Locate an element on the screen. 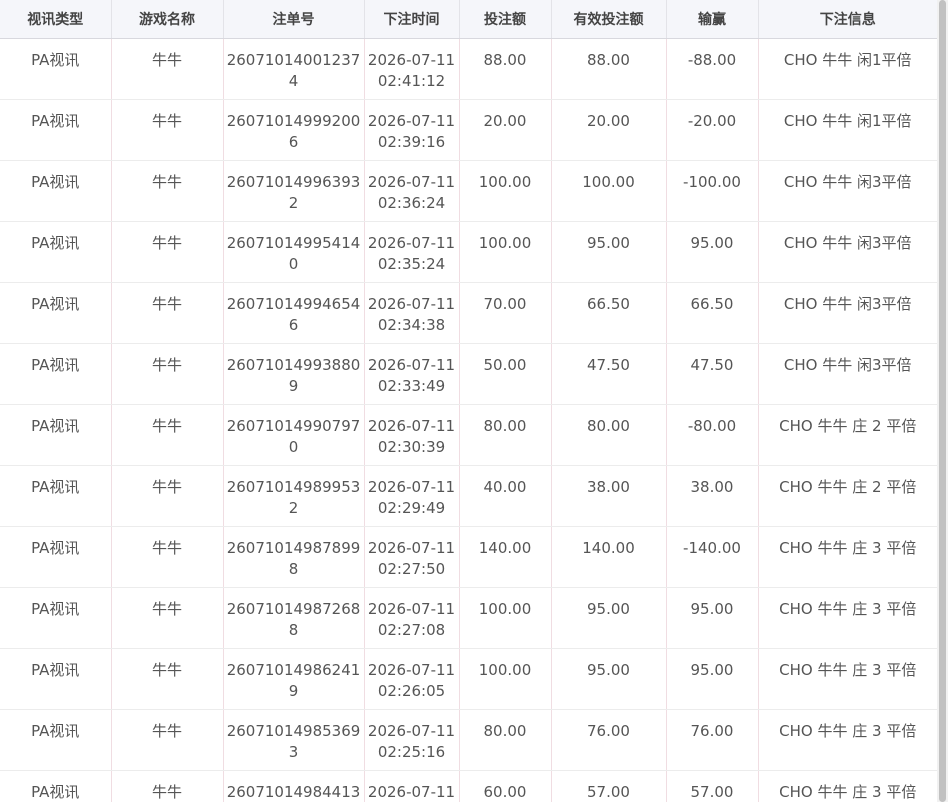 The width and height of the screenshot is (948, 802). cell-bet-id-text: 260710149872688 is located at coordinates (293, 619).